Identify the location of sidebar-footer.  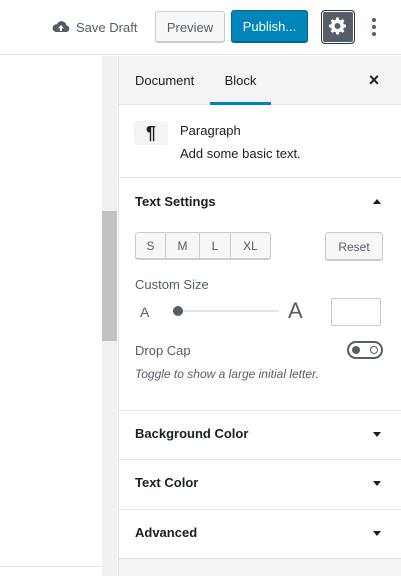
(260, 567).